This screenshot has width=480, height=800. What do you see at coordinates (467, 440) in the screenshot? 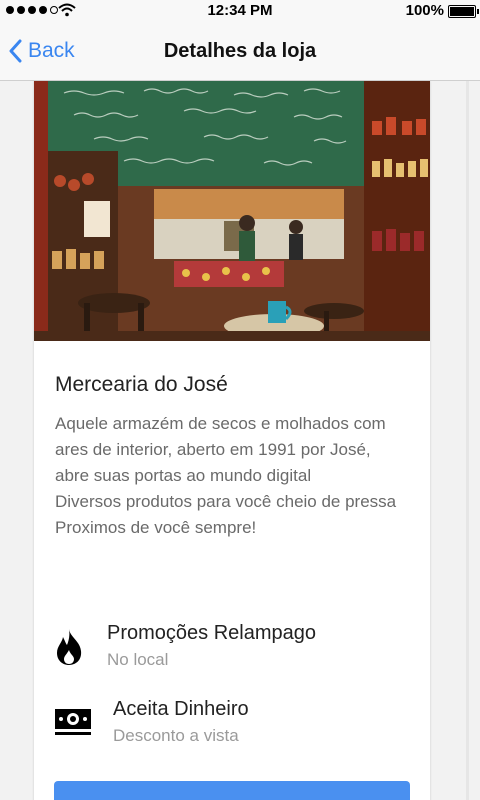
I see `scrollbar` at bounding box center [467, 440].